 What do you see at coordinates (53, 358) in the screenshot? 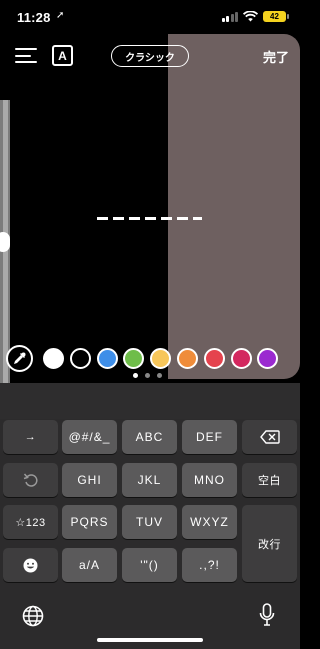
I see `color-swatch-white` at bounding box center [53, 358].